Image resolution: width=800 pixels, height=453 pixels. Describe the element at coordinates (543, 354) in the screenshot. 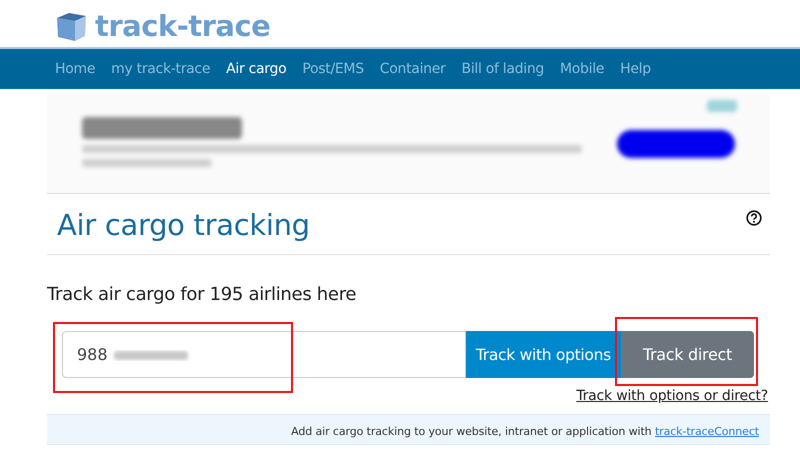

I see `track-button: Track with options` at that location.